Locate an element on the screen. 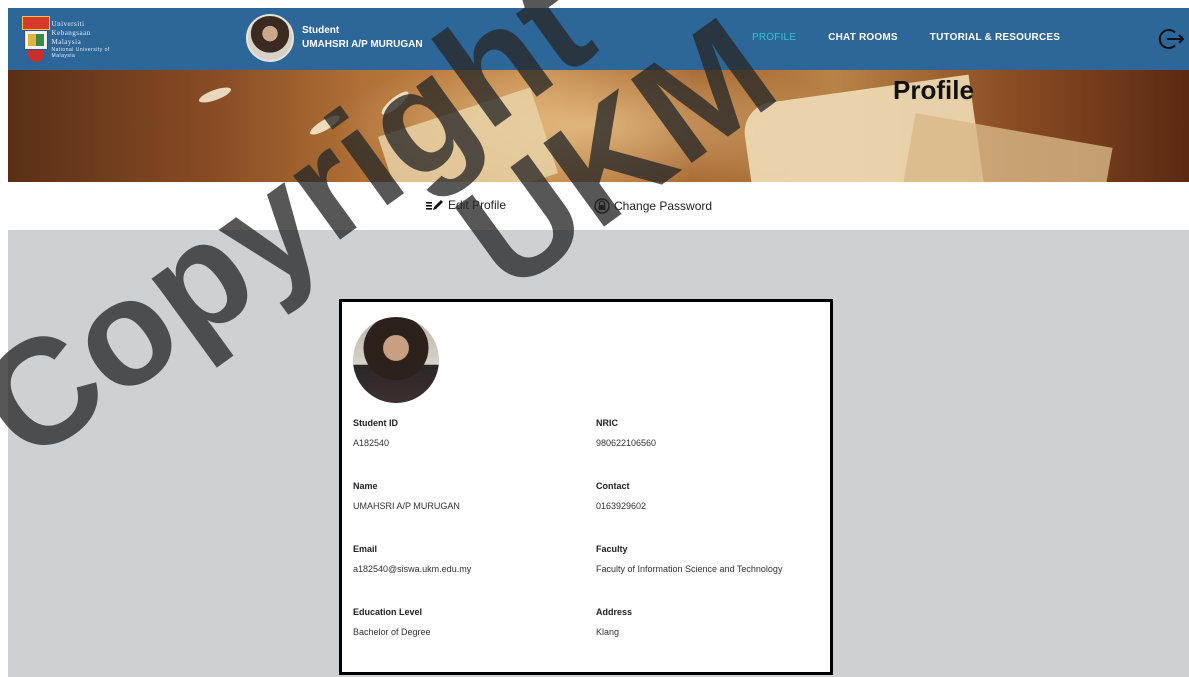 This screenshot has height=677, width=1189. page-title: Profile is located at coordinates (933, 90).